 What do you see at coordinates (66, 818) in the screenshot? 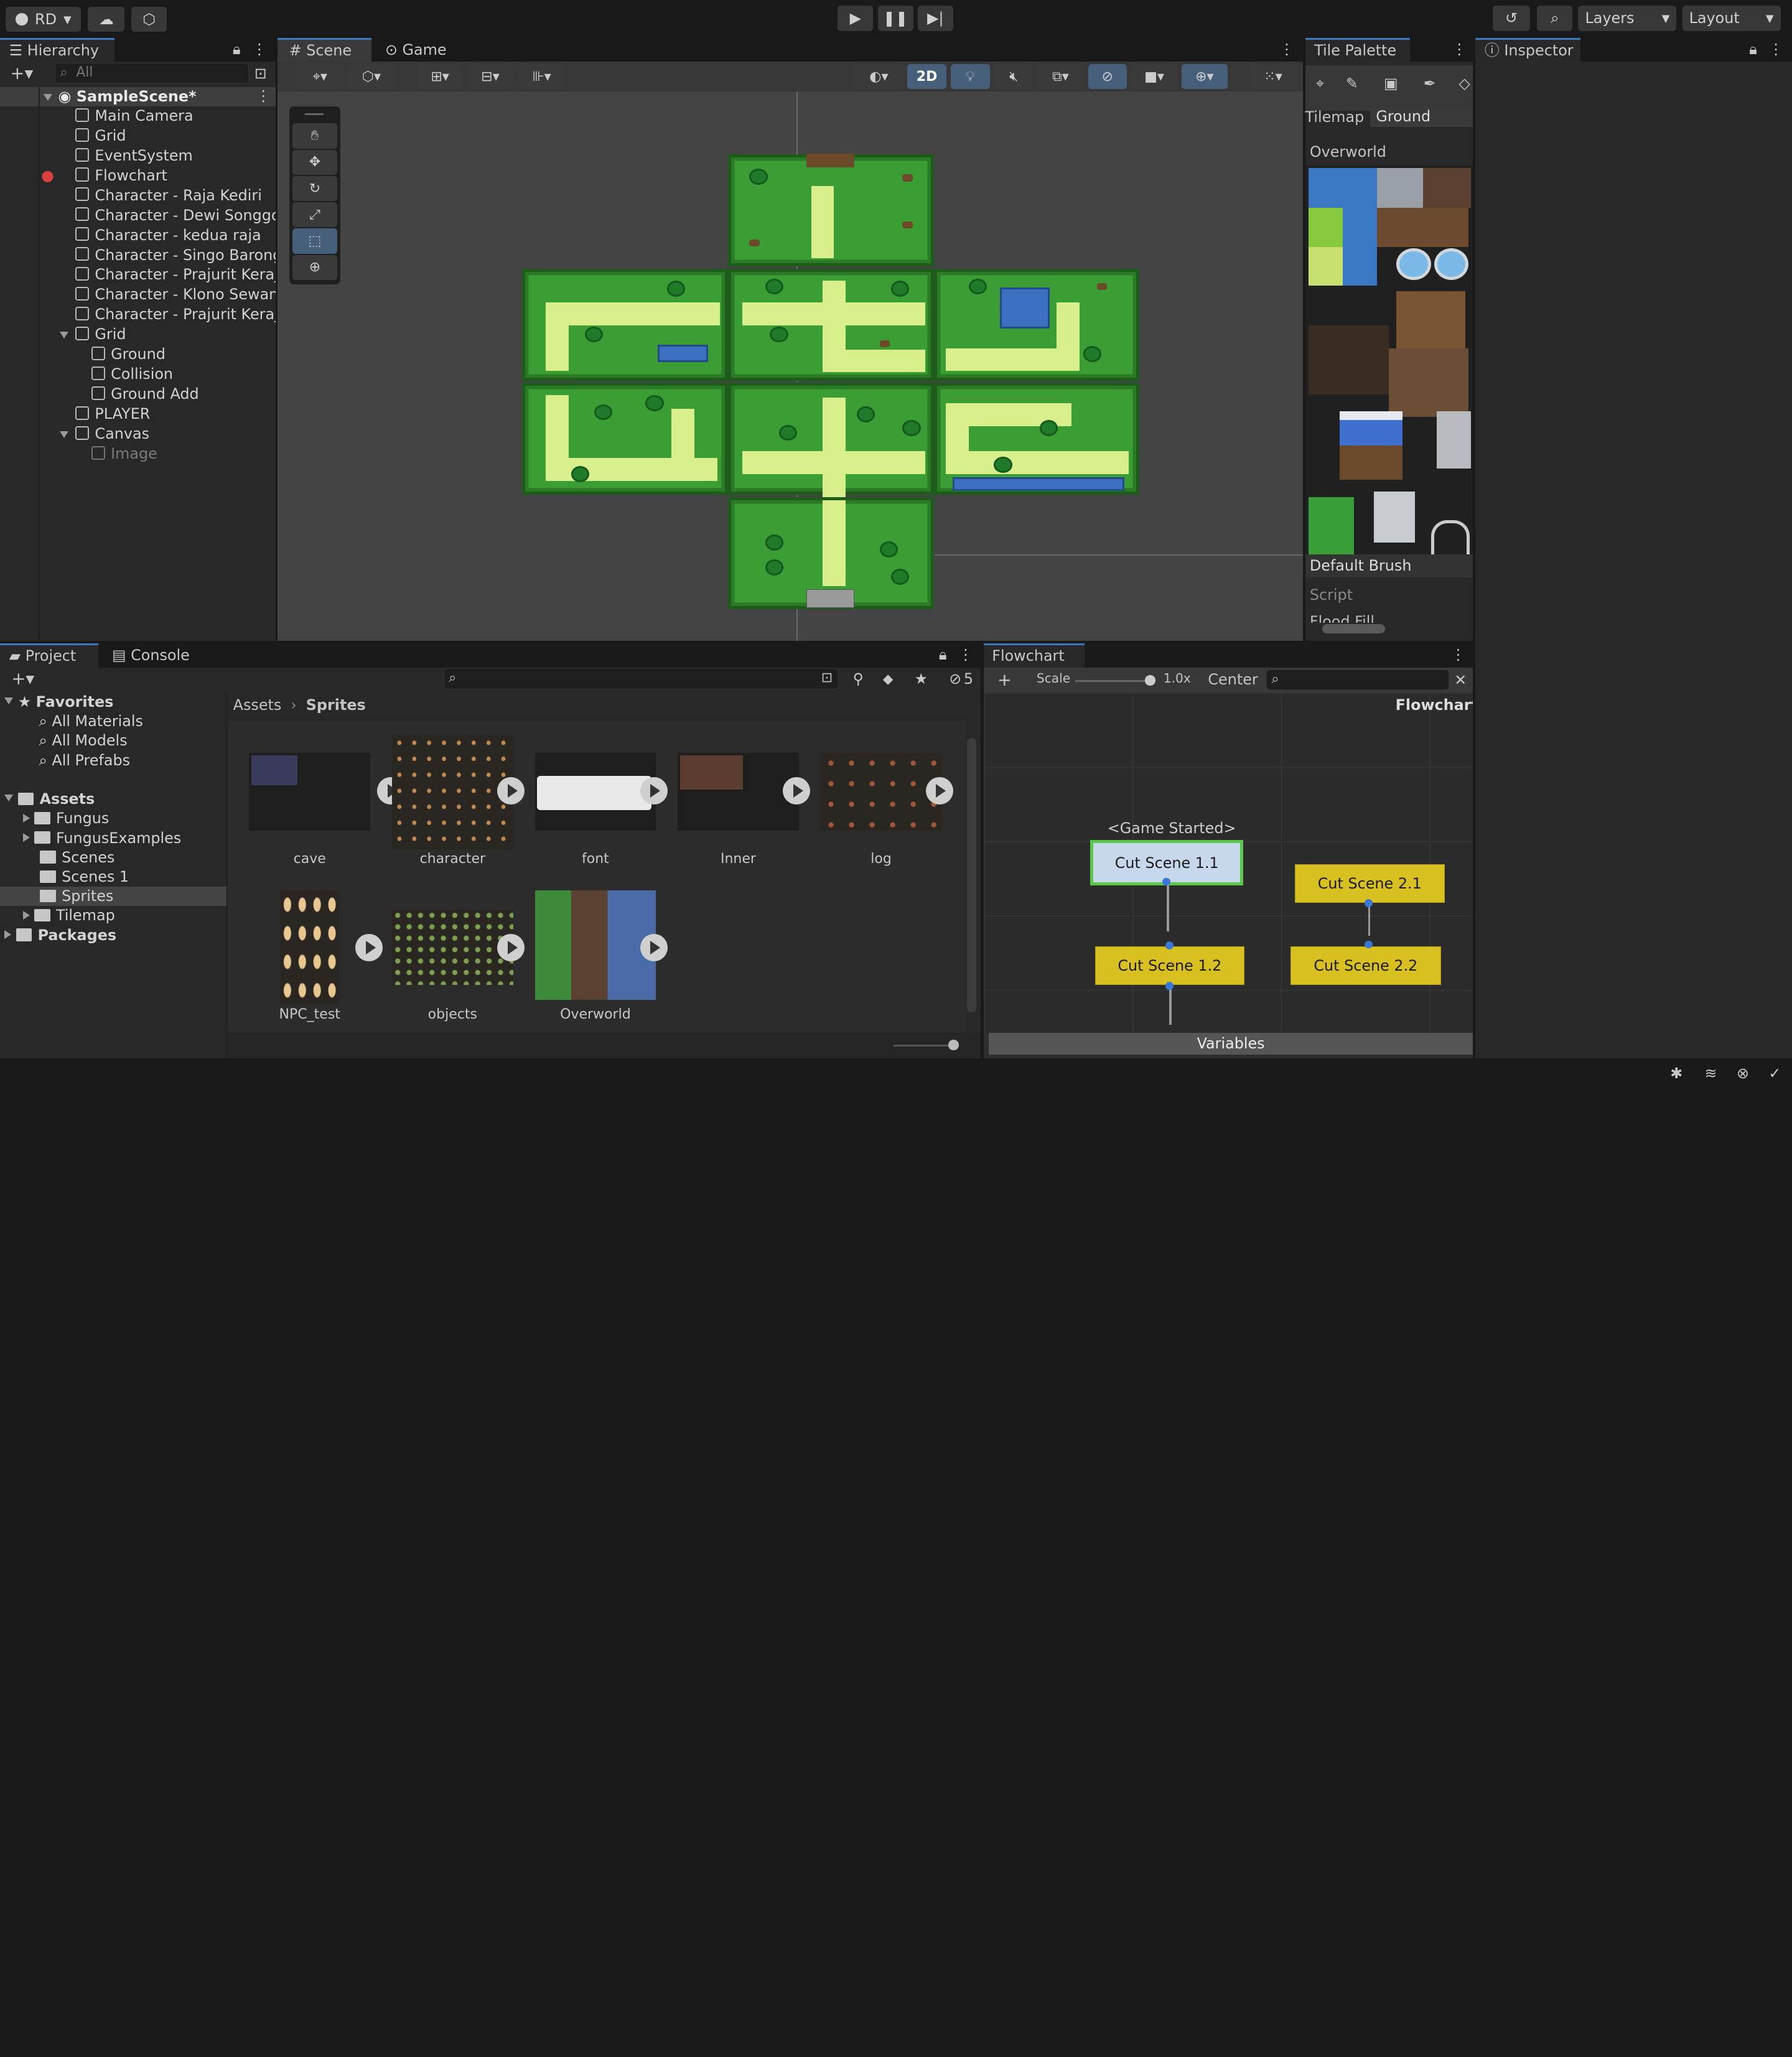
I see `folder-item: Fungus` at bounding box center [66, 818].